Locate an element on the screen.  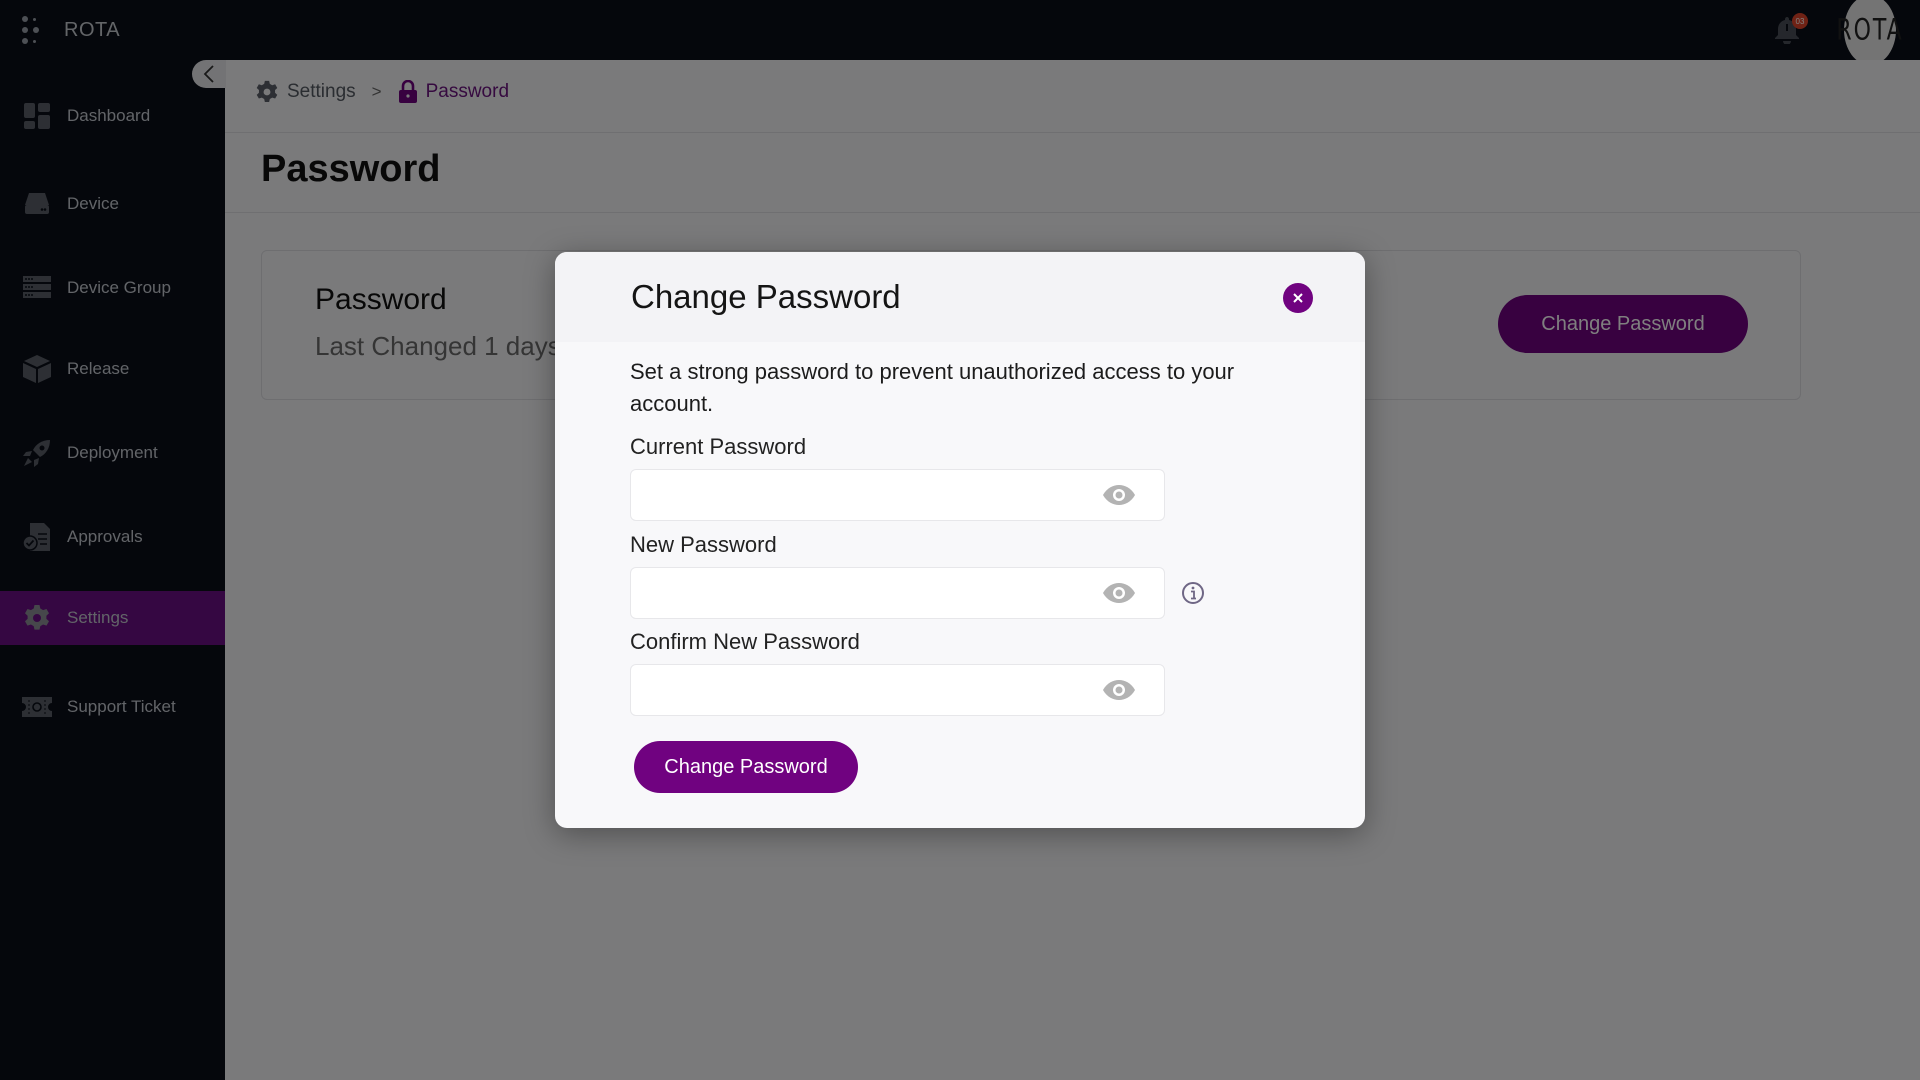
current-password-label: Current Password is located at coordinates (718, 446).